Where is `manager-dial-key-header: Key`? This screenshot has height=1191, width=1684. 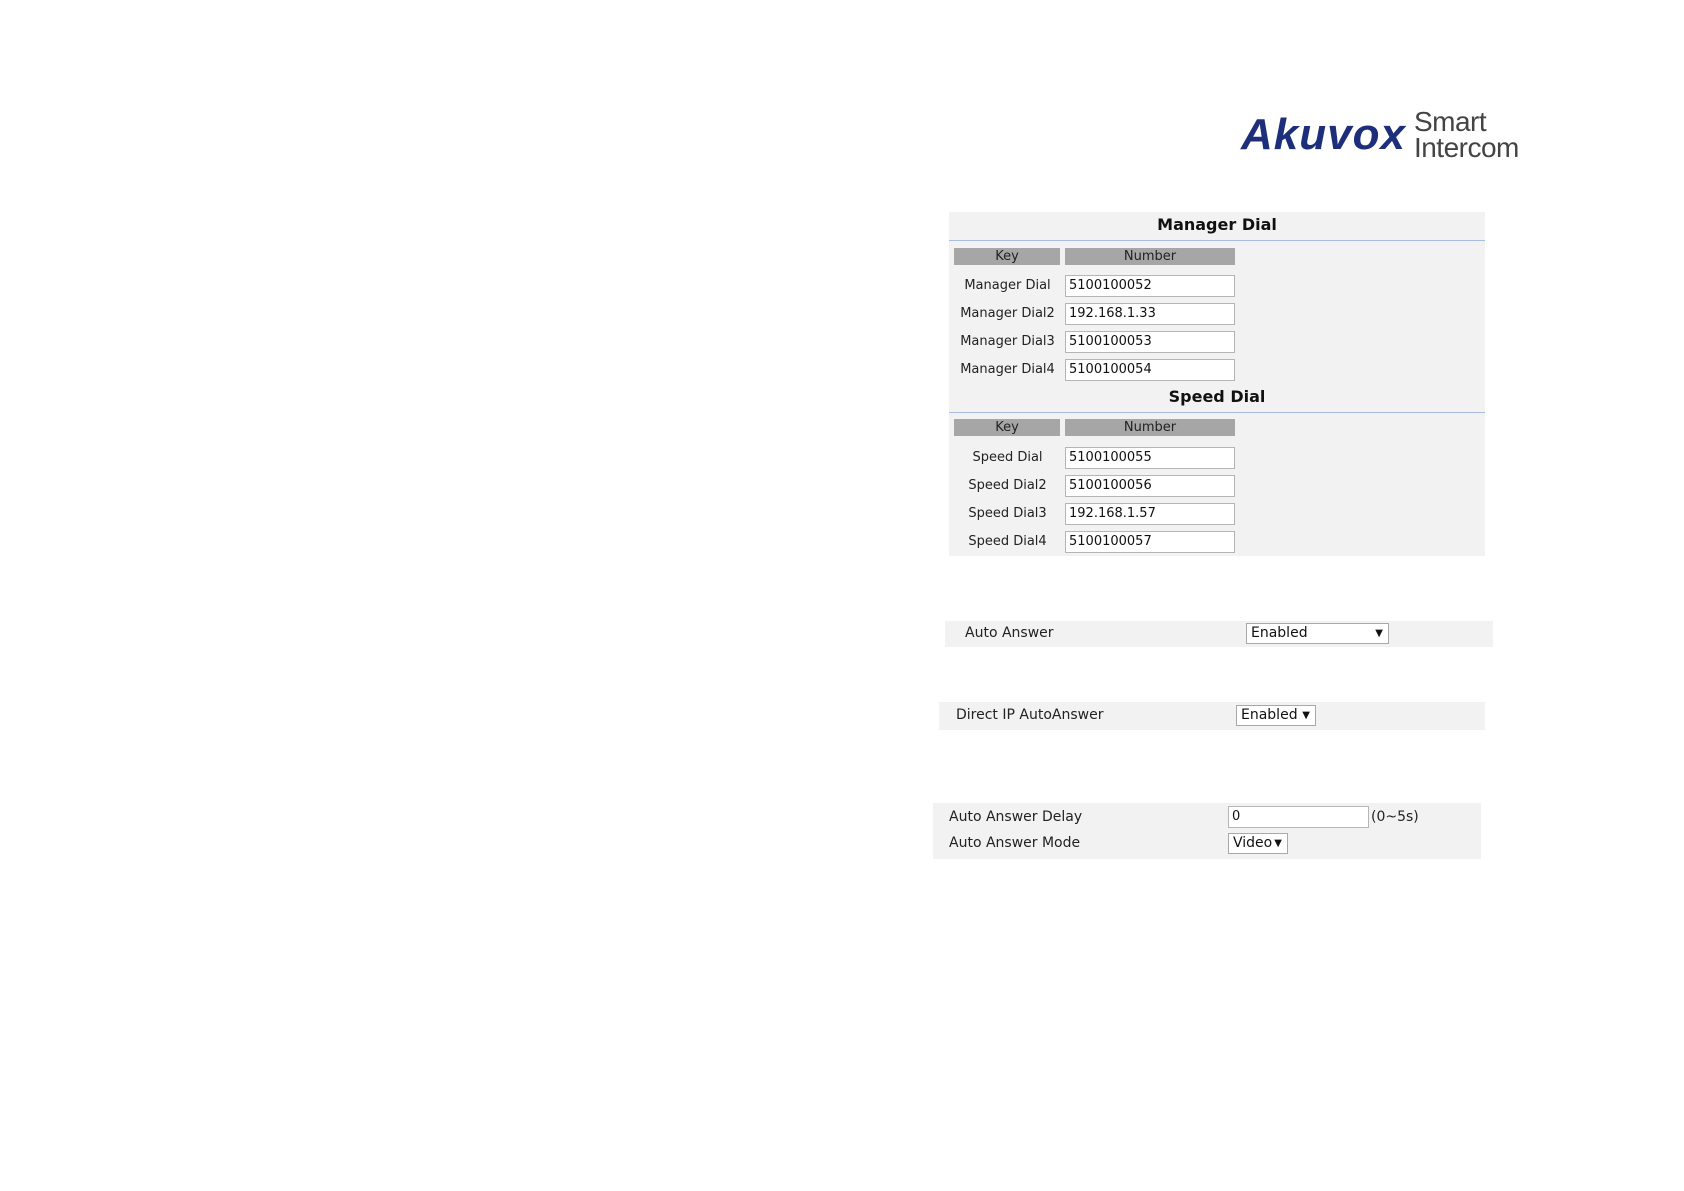 manager-dial-key-header: Key is located at coordinates (1007, 256).